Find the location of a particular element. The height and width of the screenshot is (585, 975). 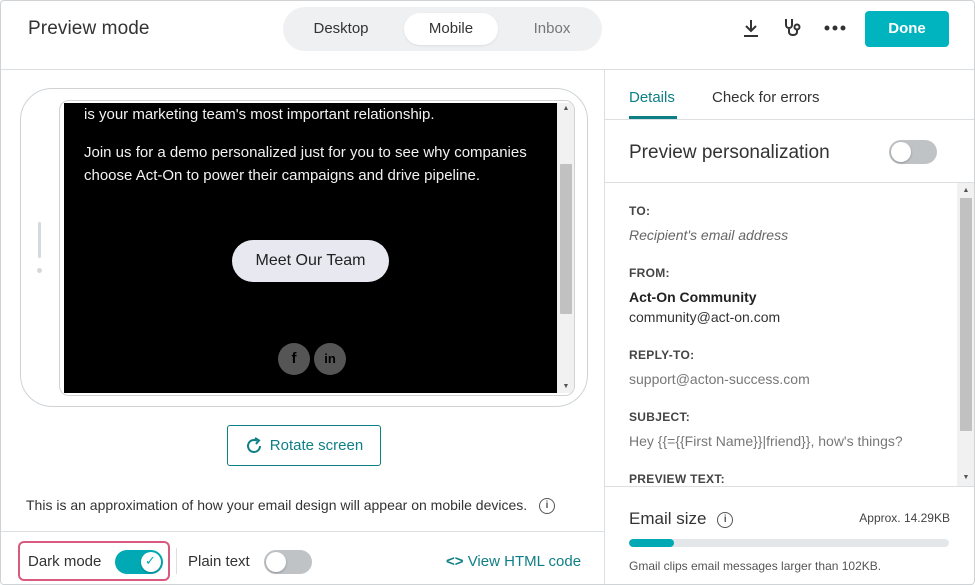

personalization-toggle is located at coordinates (913, 152).